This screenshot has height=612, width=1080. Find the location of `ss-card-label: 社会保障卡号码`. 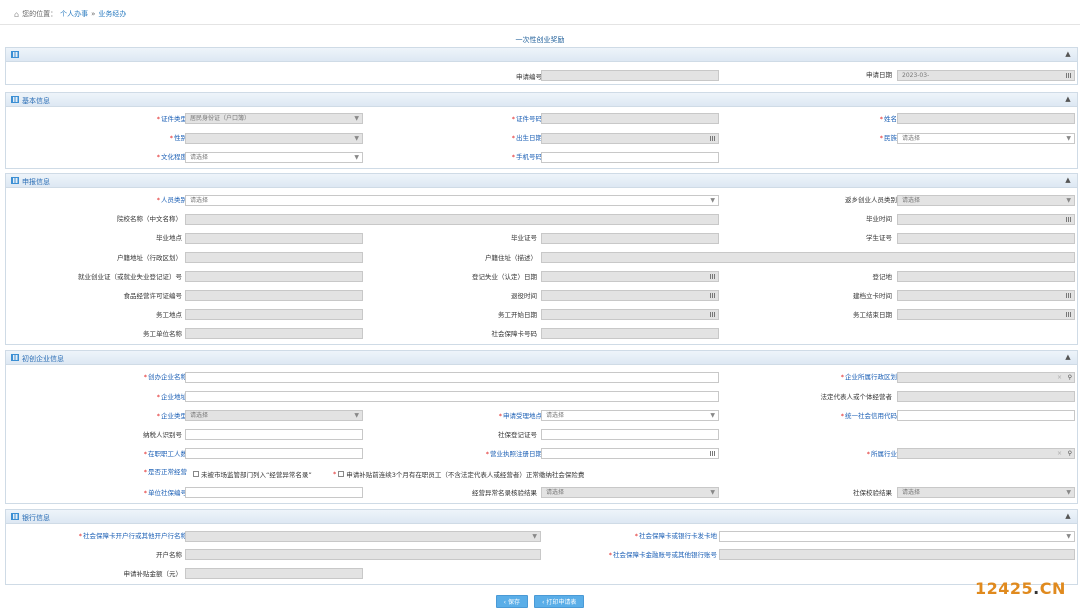

ss-card-label: 社会保障卡号码 is located at coordinates (514, 334).